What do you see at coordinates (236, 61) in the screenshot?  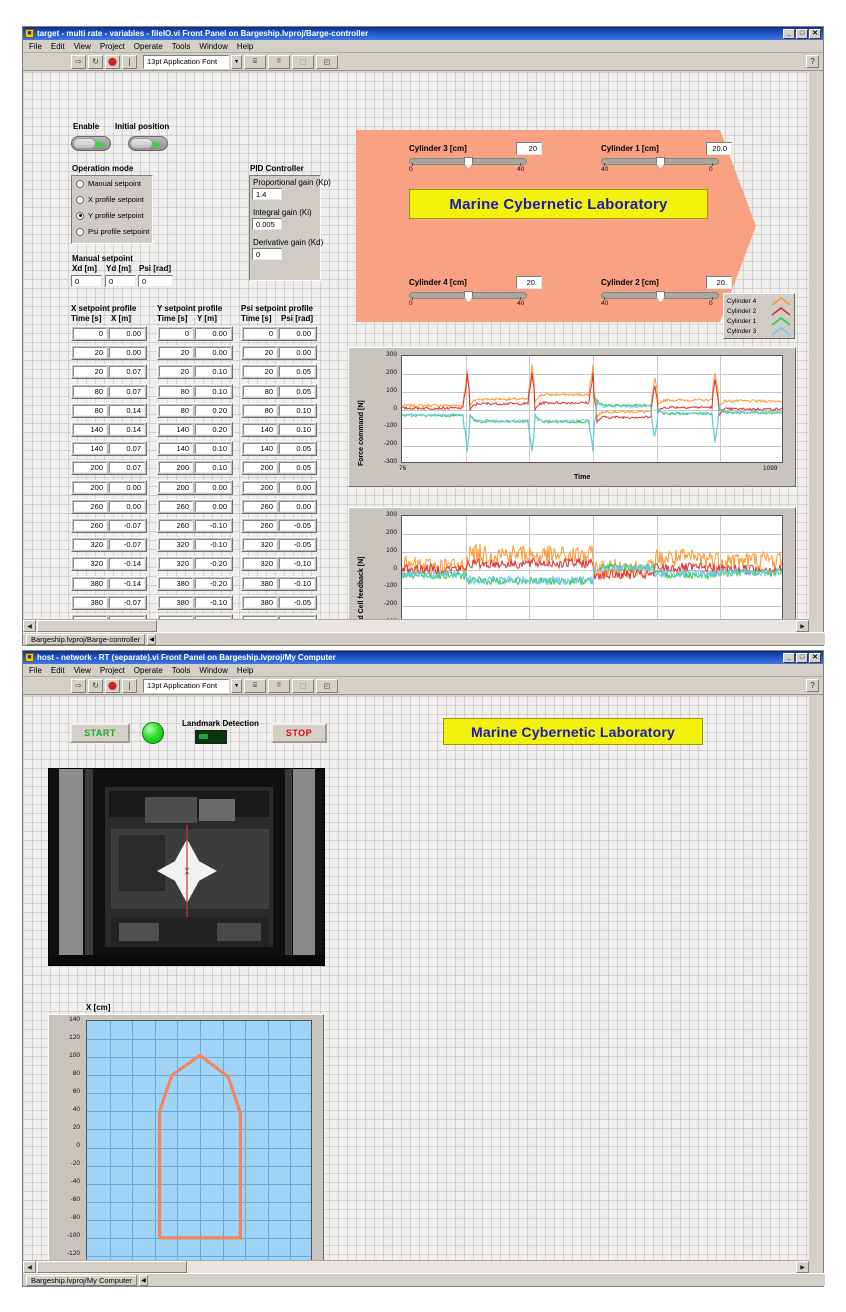 I see `font-dropdown-icon: ▾` at bounding box center [236, 61].